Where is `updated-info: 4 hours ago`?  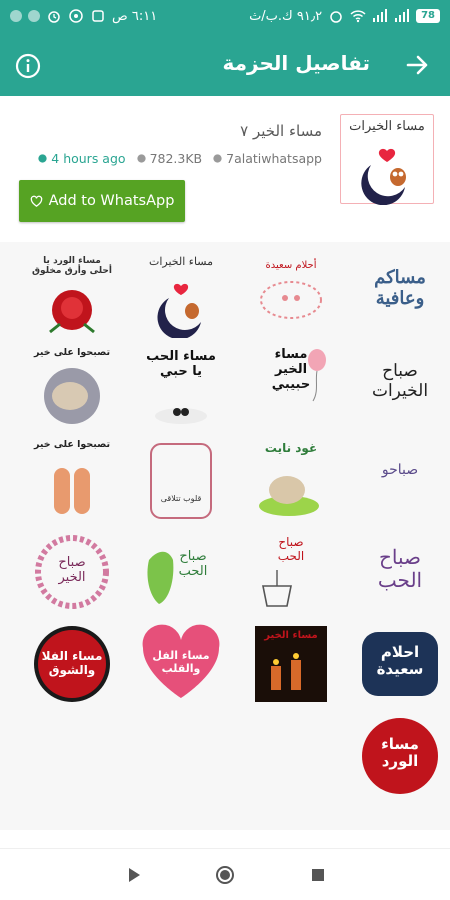
updated-info: 4 hours ago is located at coordinates (81, 158).